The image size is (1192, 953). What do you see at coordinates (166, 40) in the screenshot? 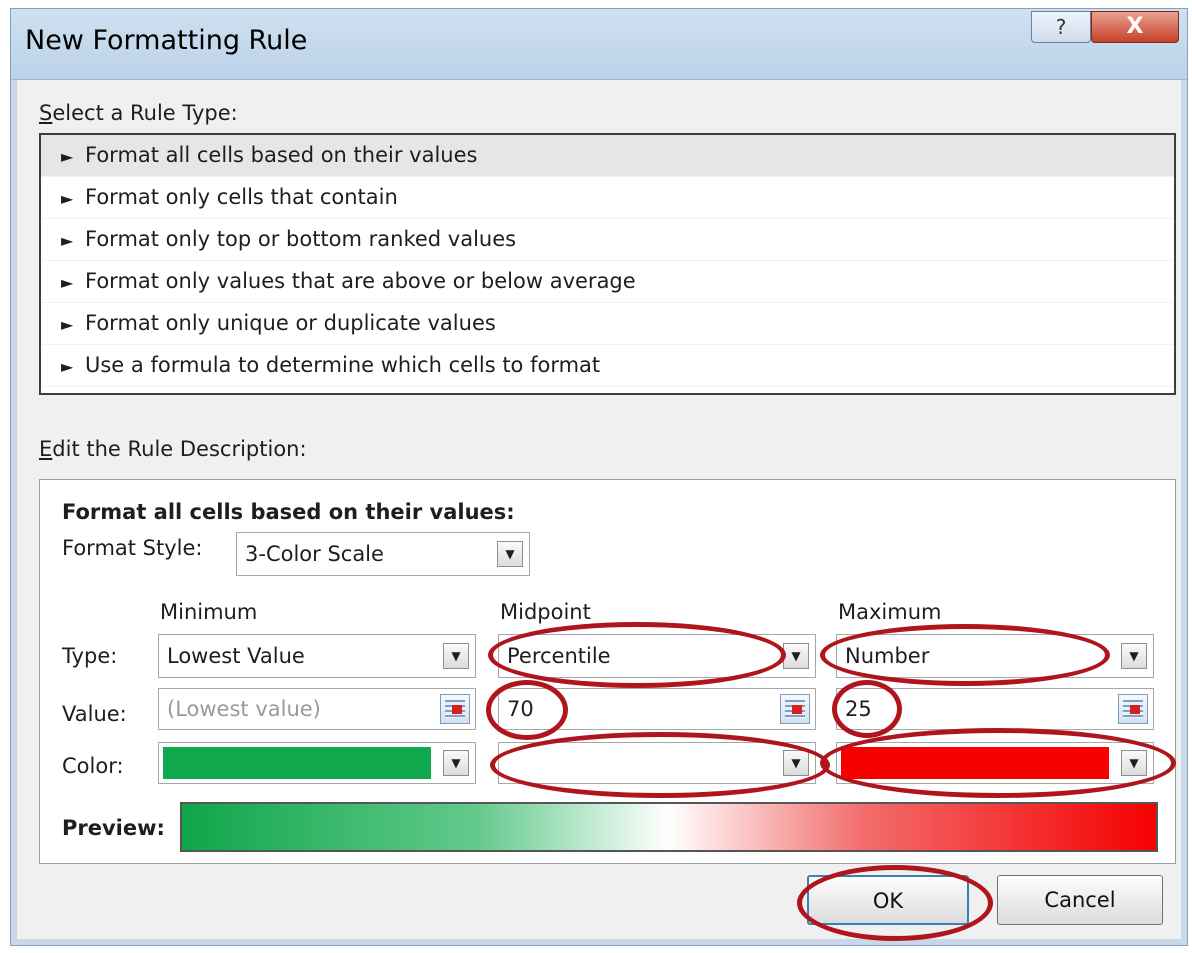
I see `dialog-title: New Formatting Rule` at bounding box center [166, 40].